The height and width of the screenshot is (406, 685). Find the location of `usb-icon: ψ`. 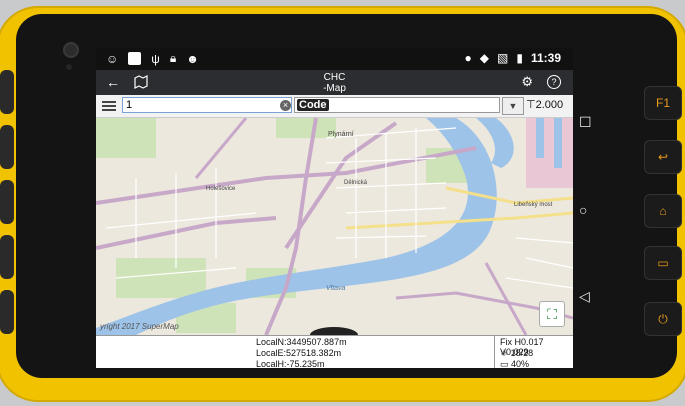

usb-icon: ψ is located at coordinates (155, 58).